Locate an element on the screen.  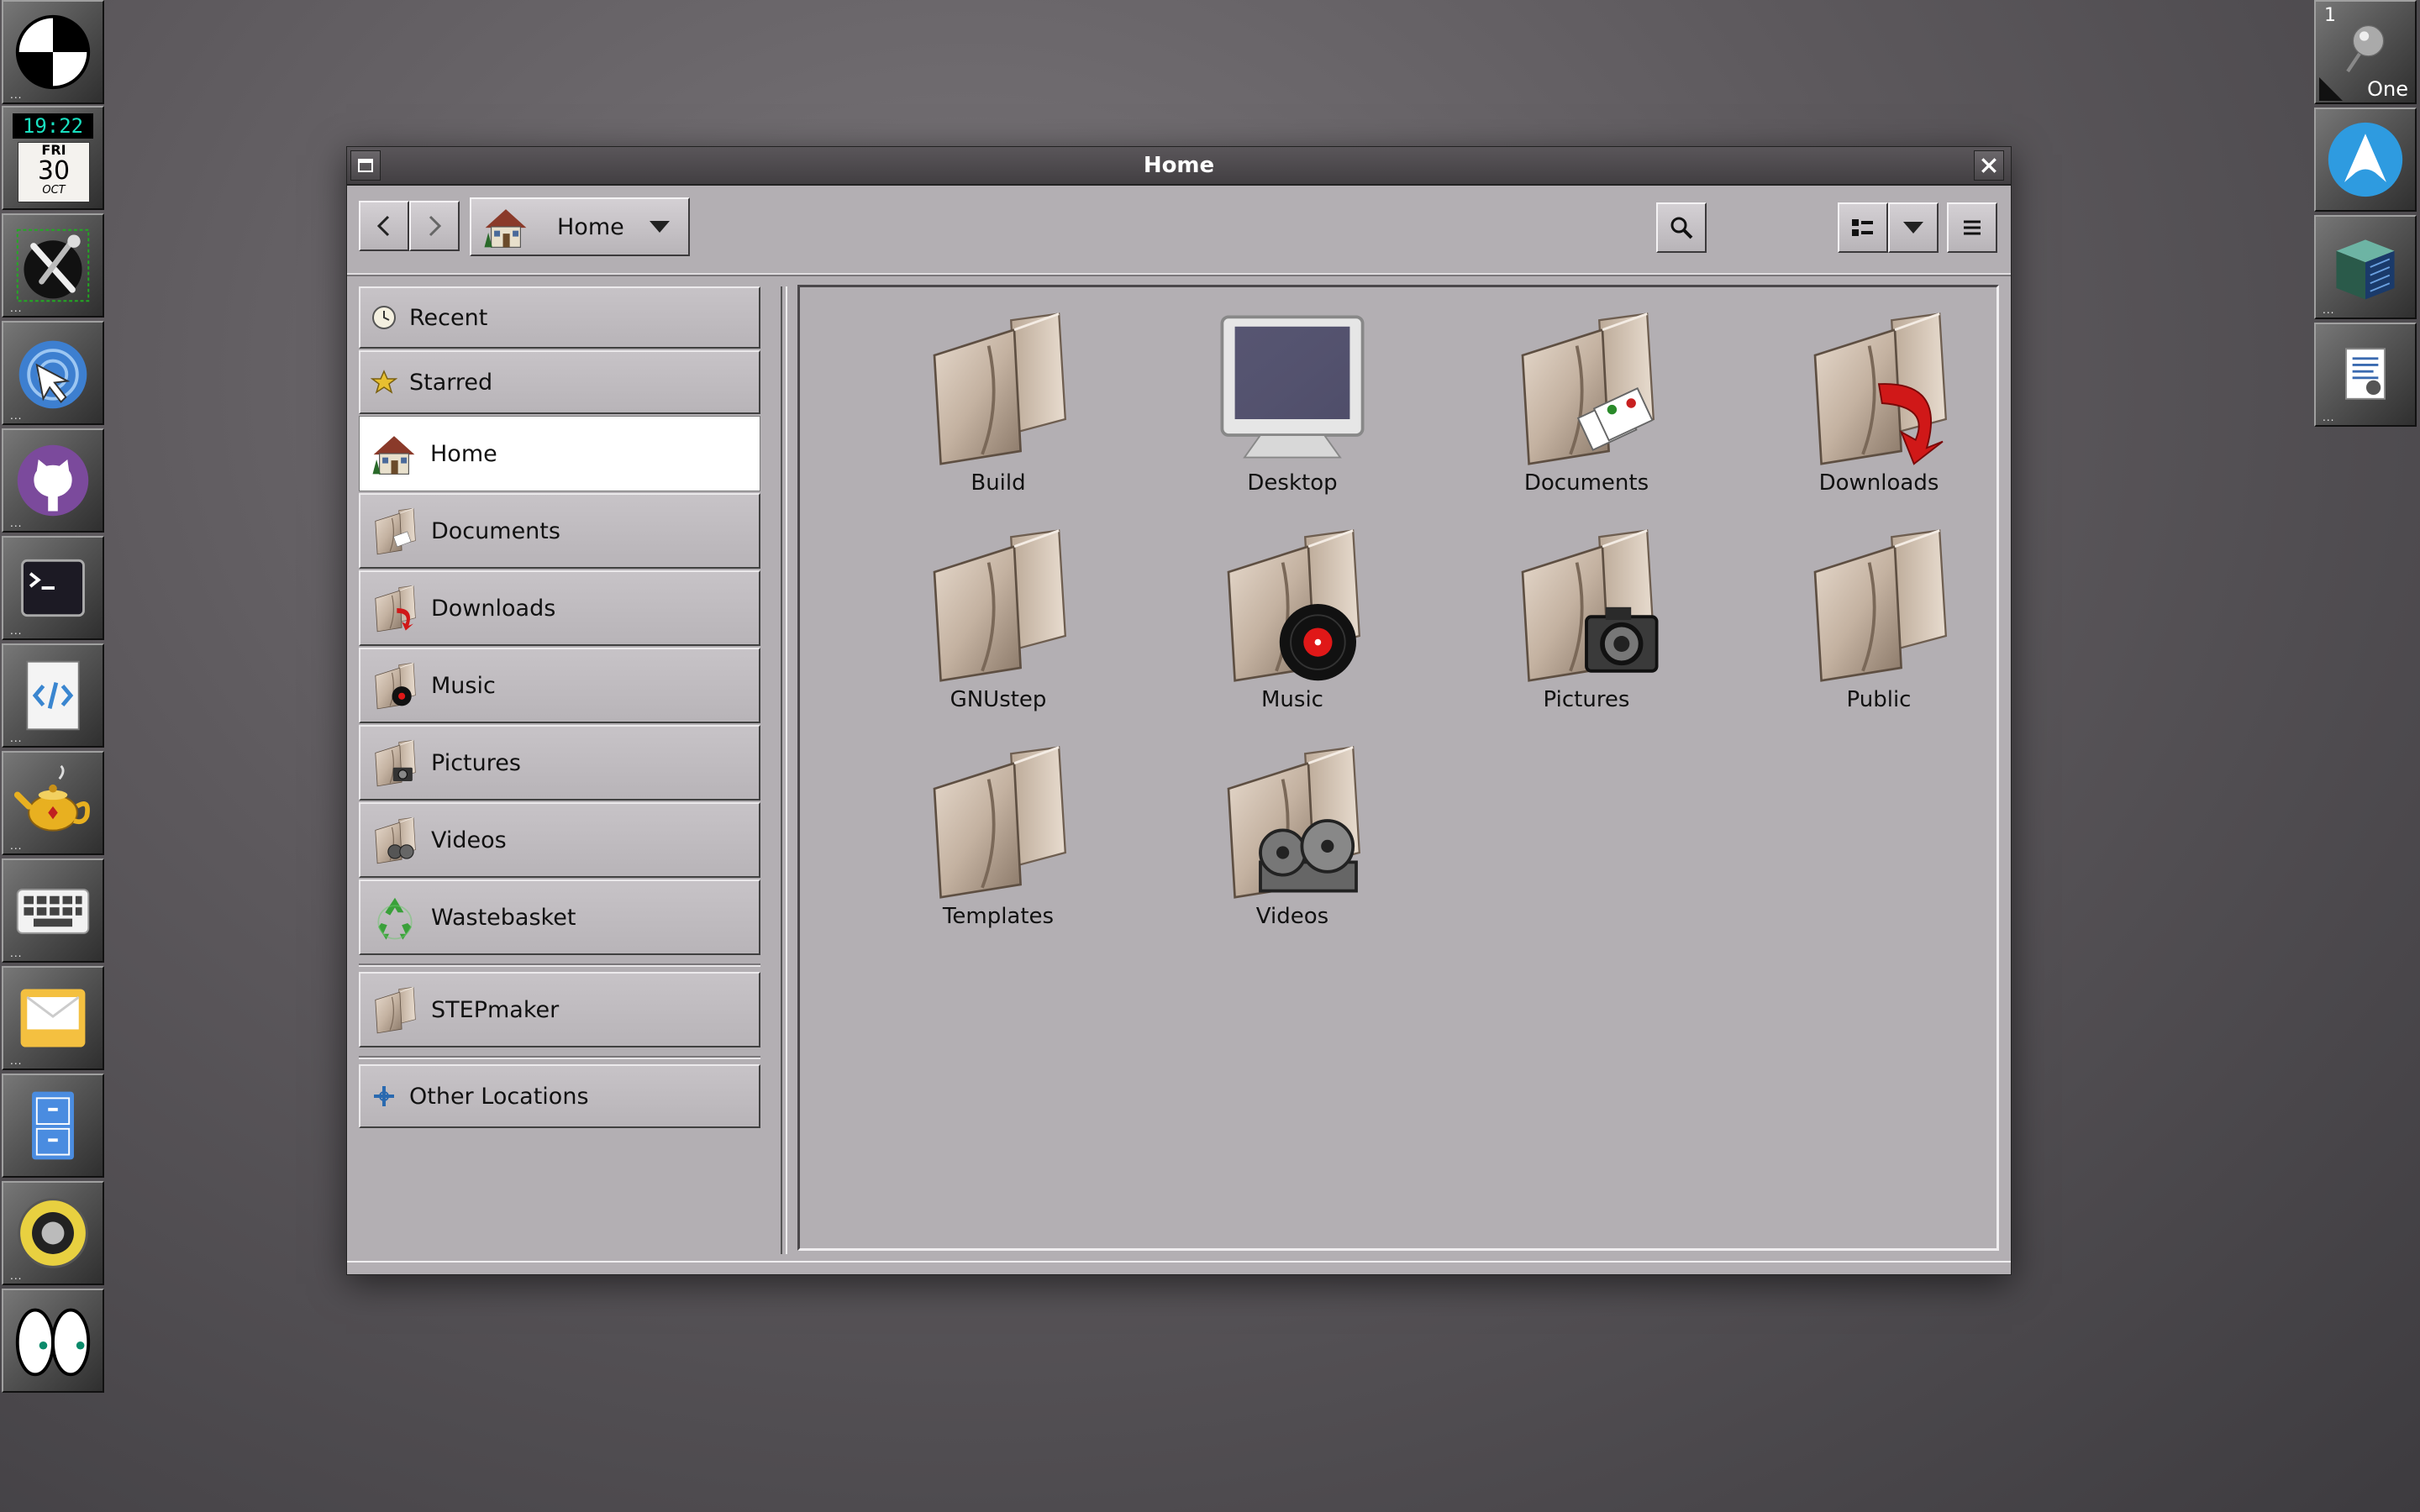
star-icon is located at coordinates (384, 382).